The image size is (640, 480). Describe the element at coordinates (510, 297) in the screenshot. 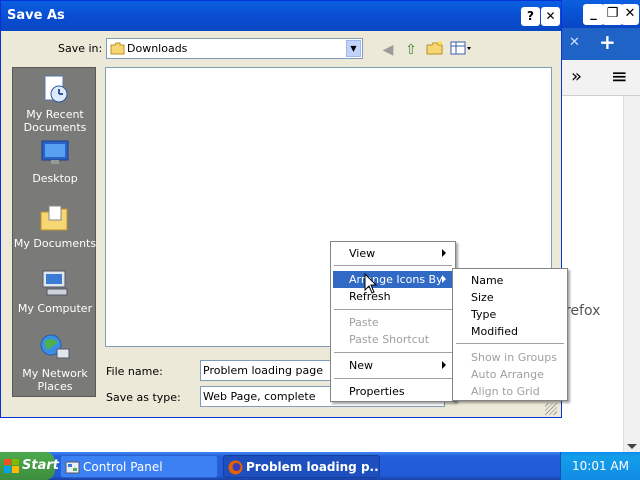

I see `submenu-item-size: Size` at that location.